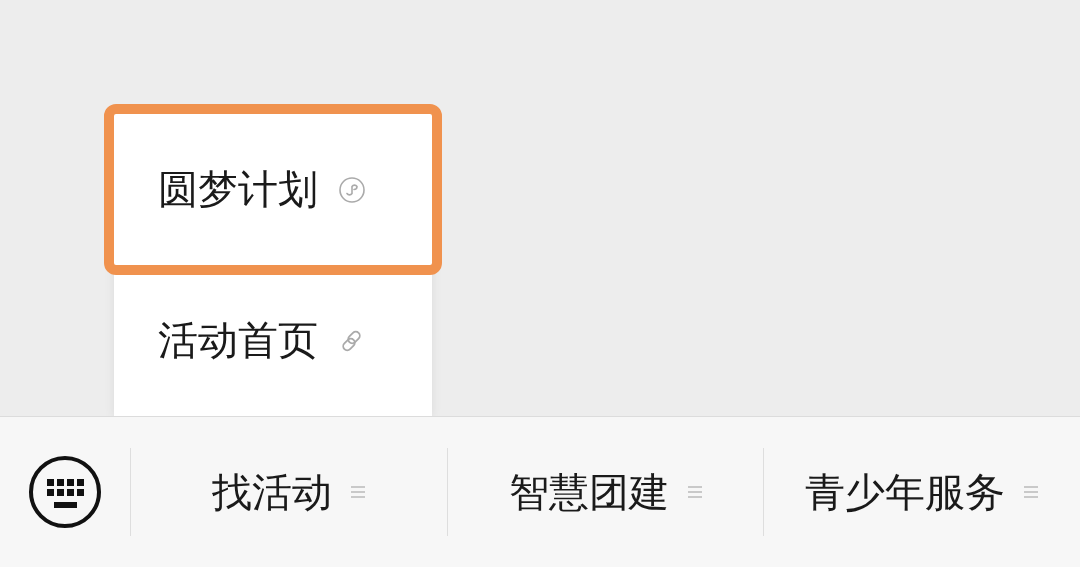 This screenshot has width=1080, height=567. I want to click on keyboard-icon, so click(65, 492).